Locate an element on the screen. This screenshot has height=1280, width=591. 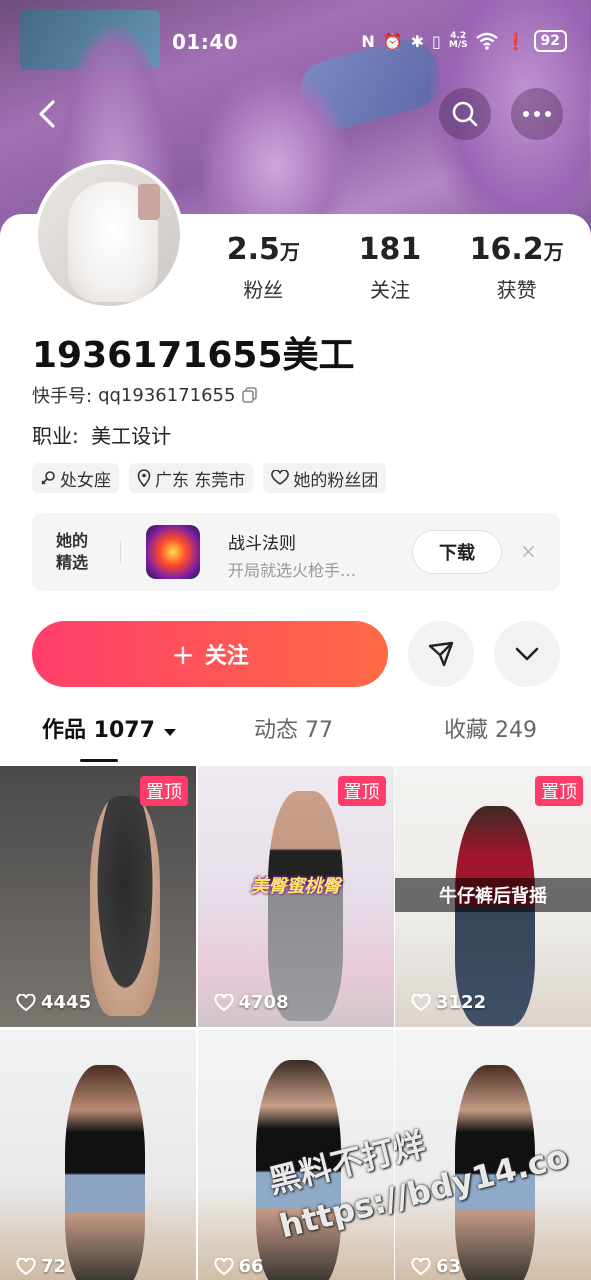
tab-works: 作品 1077 is located at coordinates (109, 728).